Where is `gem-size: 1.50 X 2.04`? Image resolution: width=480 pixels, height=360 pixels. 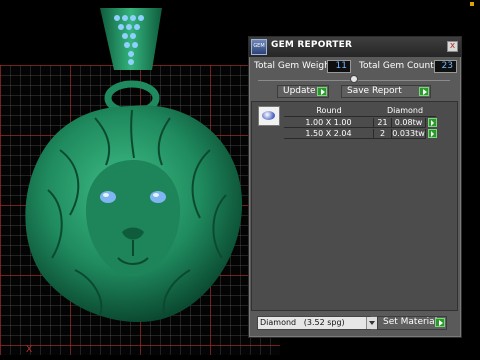
gem-size: 1.50 X 2.04 is located at coordinates (329, 134).